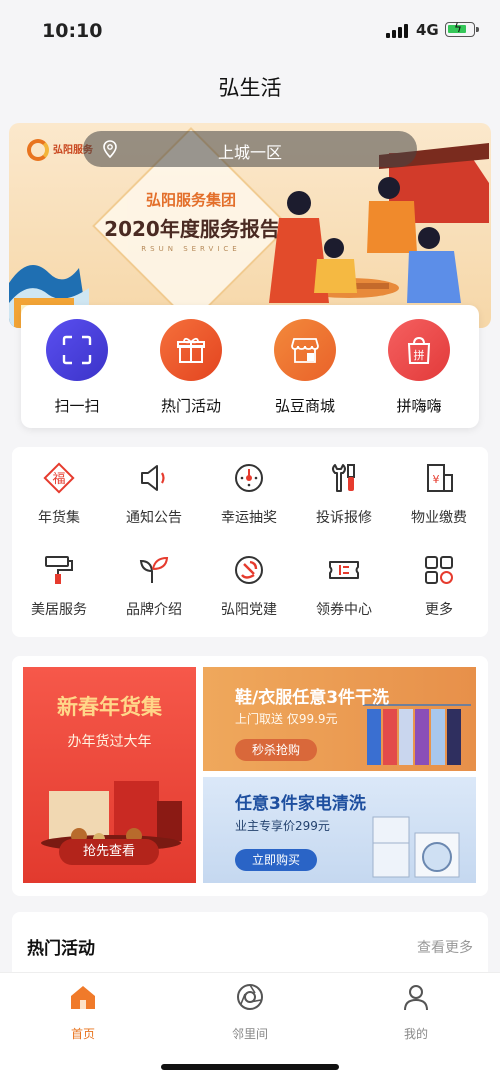 This screenshot has width=500, height=1082. What do you see at coordinates (344, 593) in the screenshot?
I see `service-coupon-center: 领券中心` at bounding box center [344, 593].